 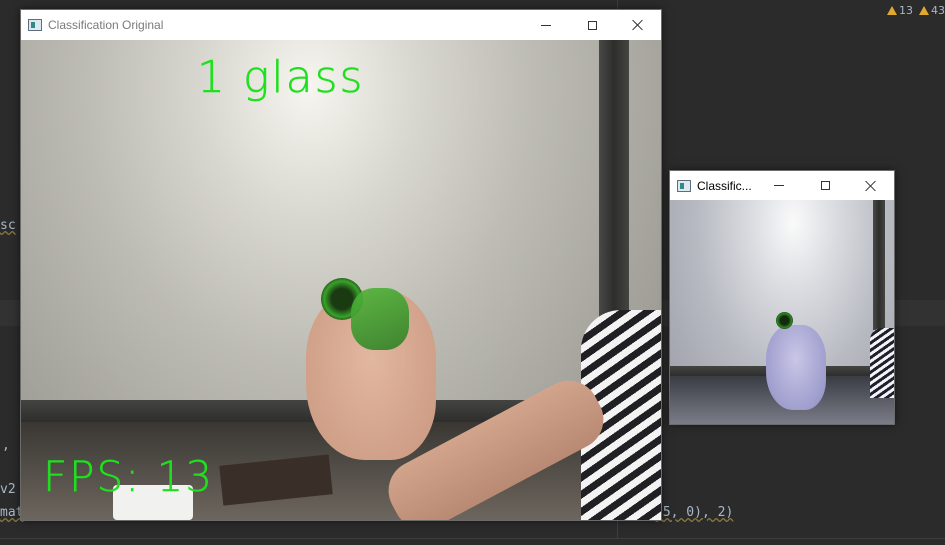 I want to click on hand, so click(x=796, y=367).